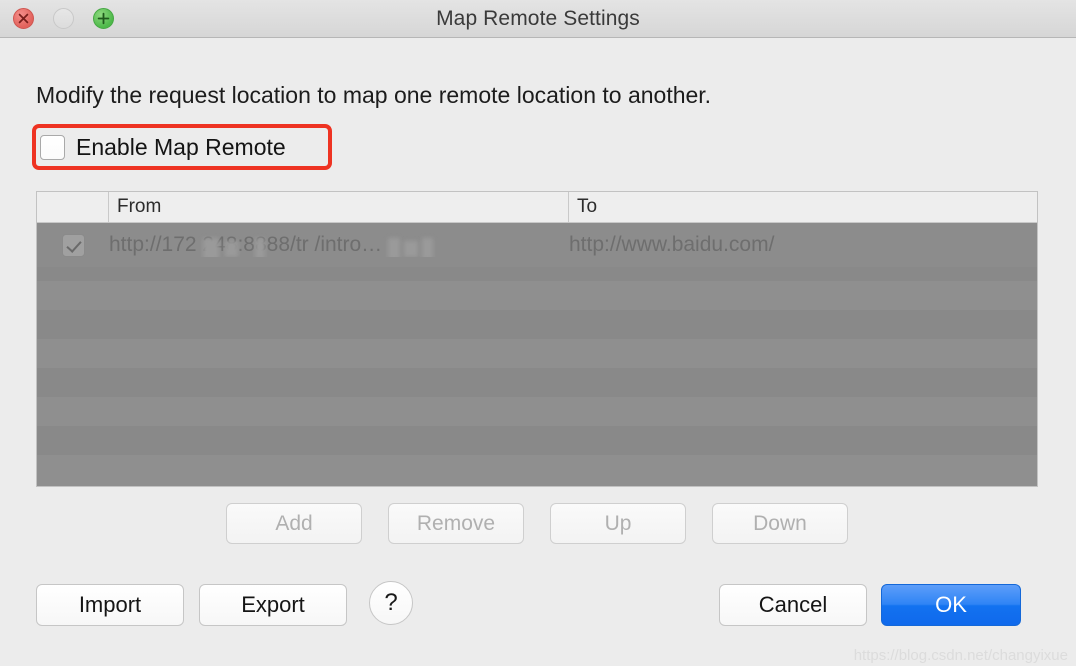 This screenshot has height=666, width=1076. What do you see at coordinates (618, 523) in the screenshot?
I see `up-button: Up` at bounding box center [618, 523].